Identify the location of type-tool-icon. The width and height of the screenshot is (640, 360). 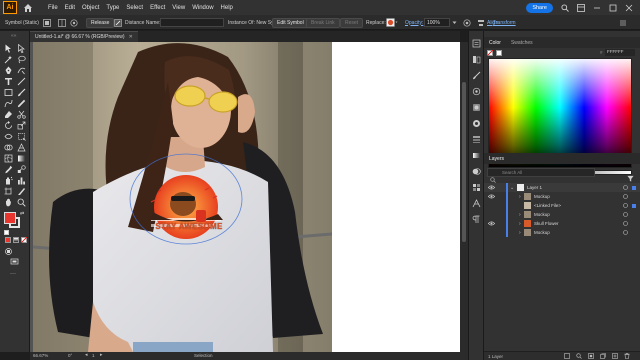
(8, 81).